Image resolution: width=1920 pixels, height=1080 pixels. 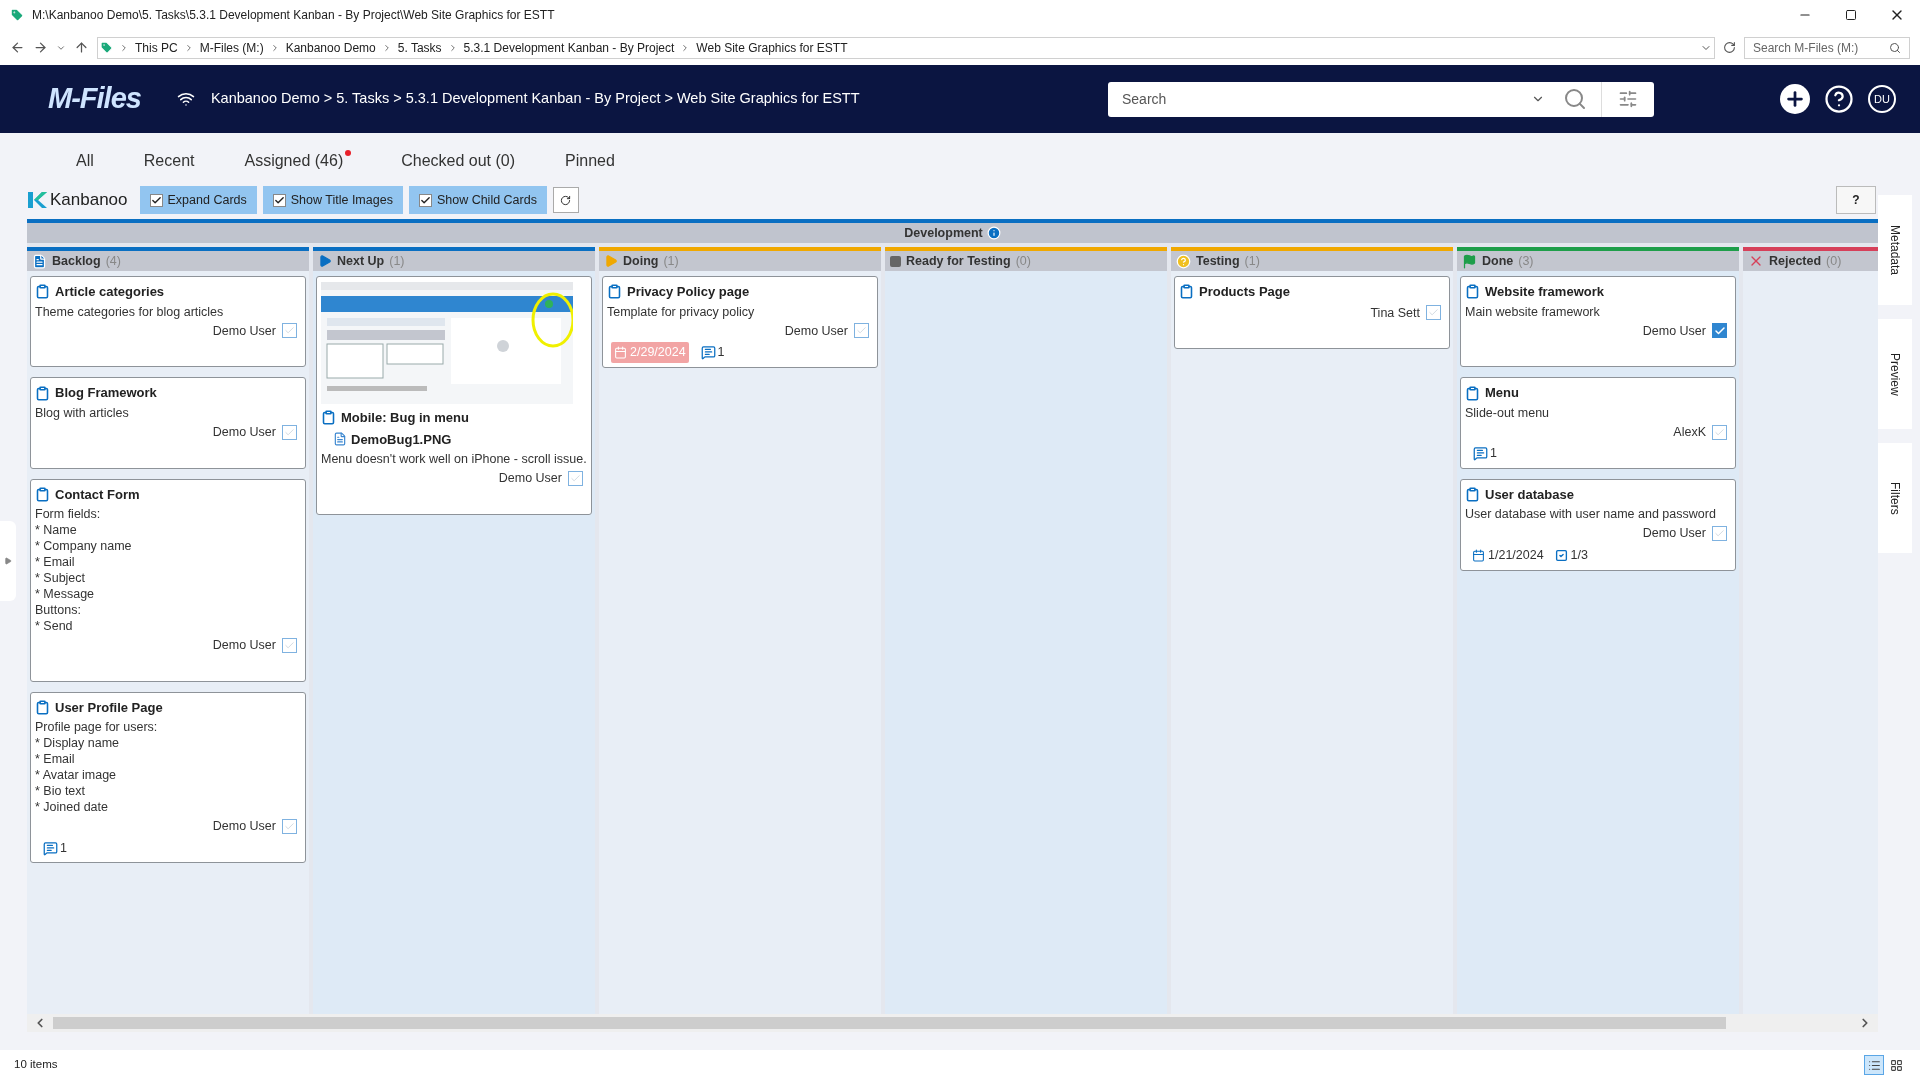 What do you see at coordinates (94, 99) in the screenshot?
I see `app-logo: M-Files` at bounding box center [94, 99].